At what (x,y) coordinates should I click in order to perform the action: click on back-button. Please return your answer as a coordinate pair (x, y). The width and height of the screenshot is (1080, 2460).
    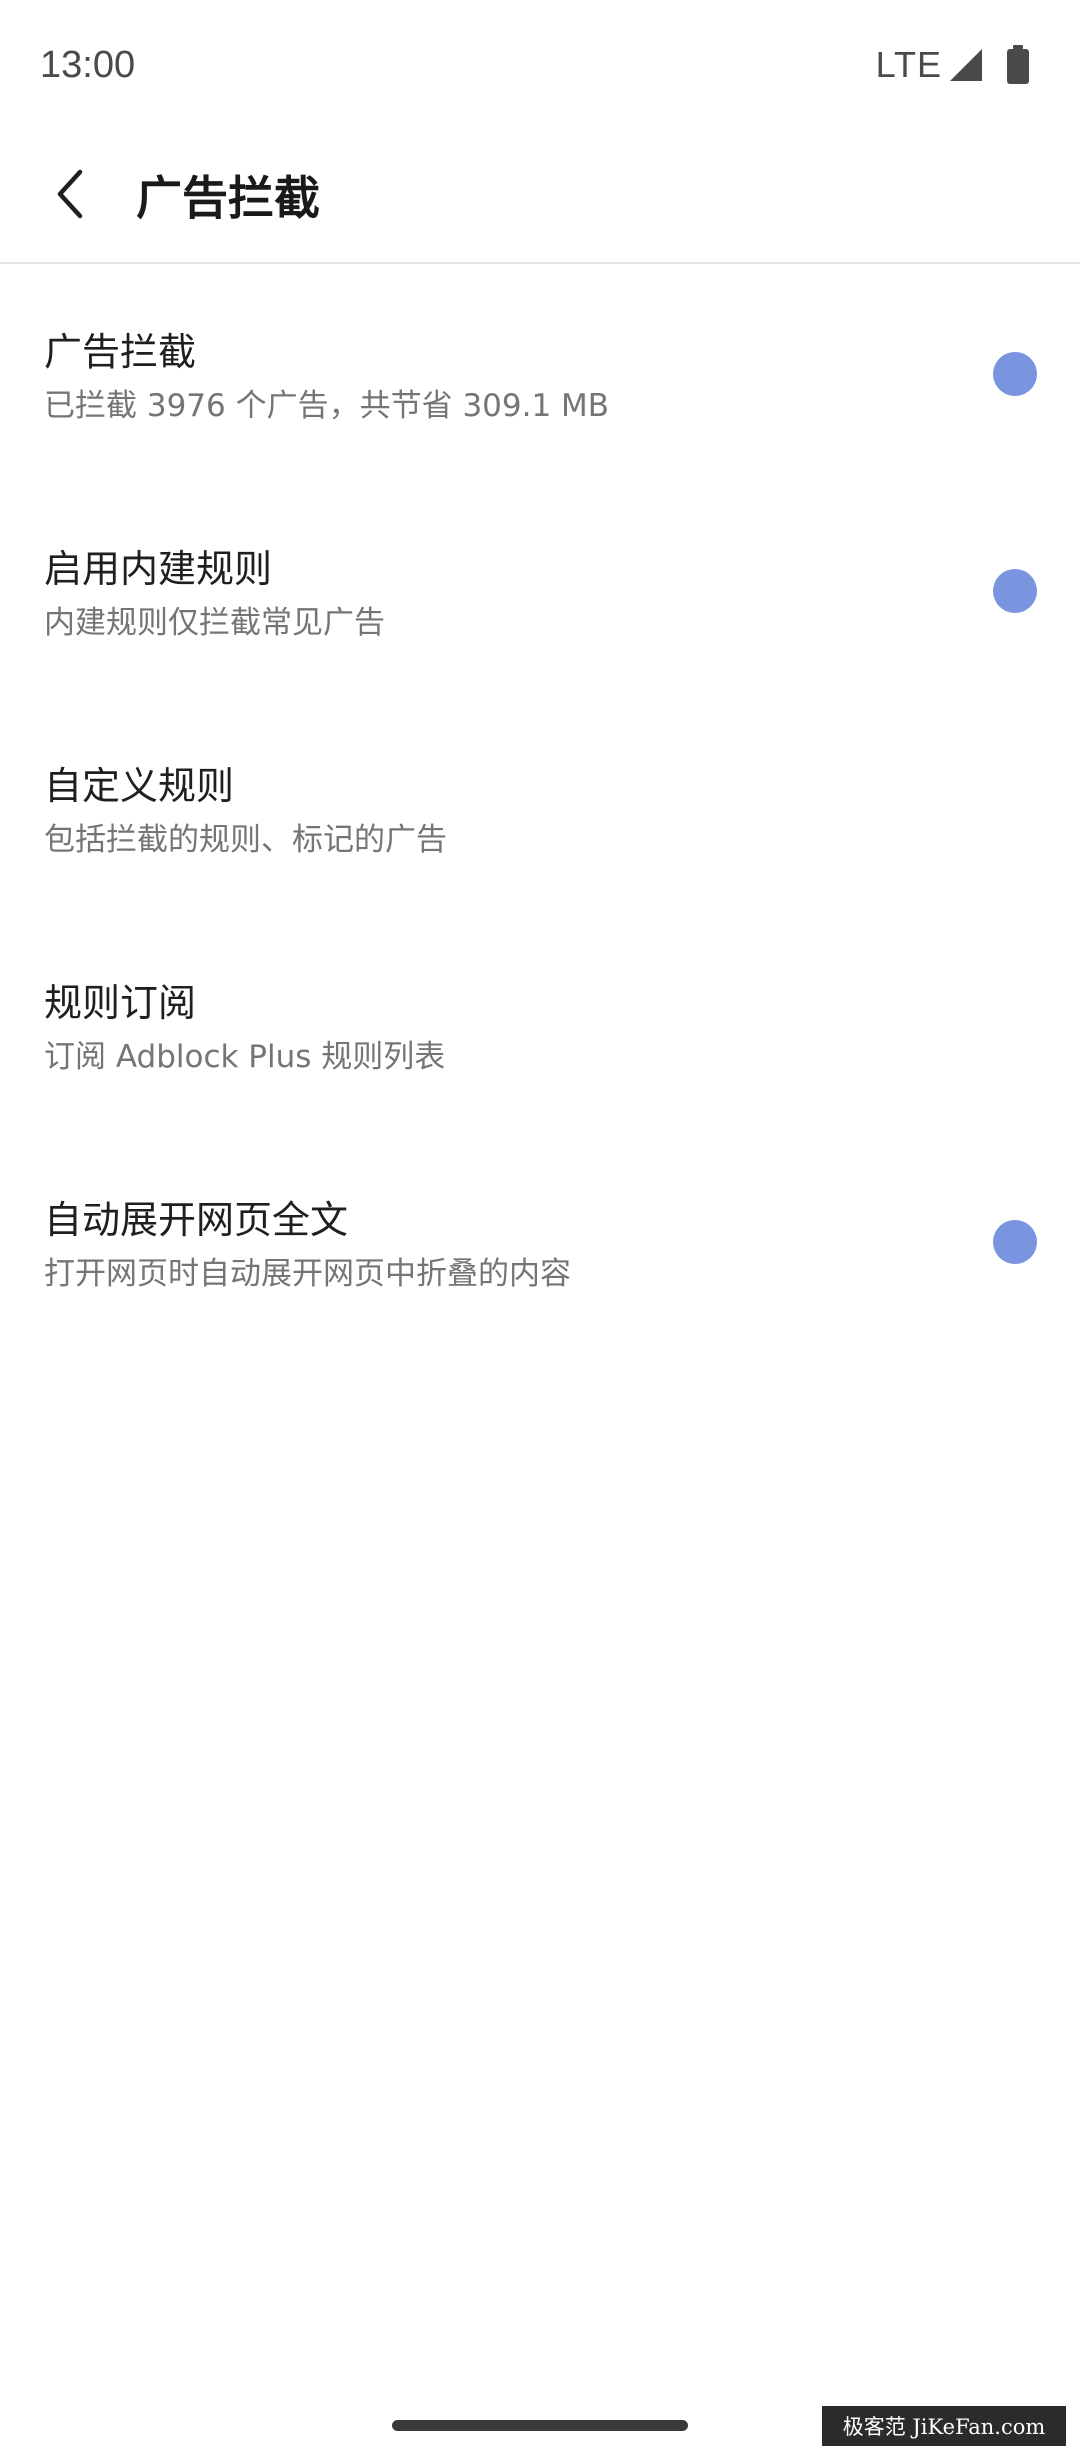
    Looking at the image, I should click on (72, 196).